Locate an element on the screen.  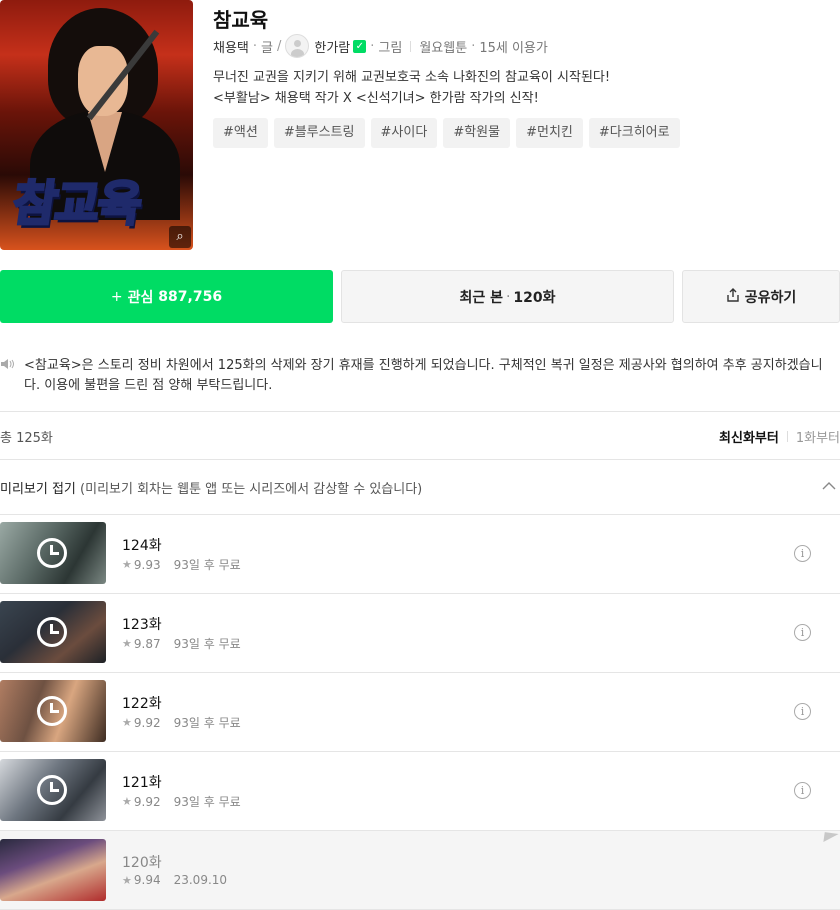
recent-episode-button: 최근 본 · 120화 is located at coordinates (507, 296).